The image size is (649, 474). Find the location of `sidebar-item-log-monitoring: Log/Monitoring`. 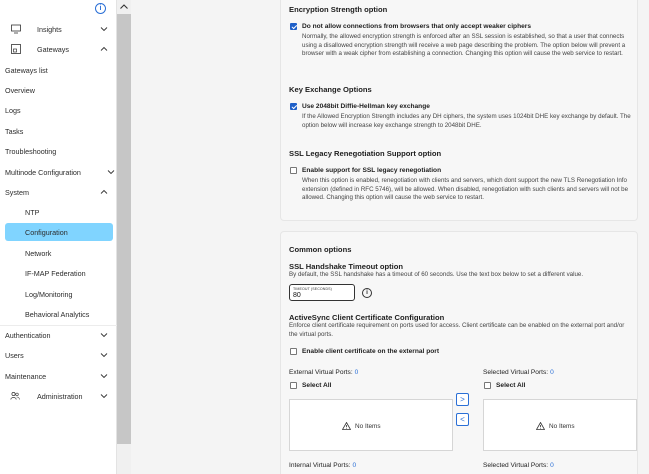

sidebar-item-log-monitoring: Log/Monitoring is located at coordinates (58, 294).